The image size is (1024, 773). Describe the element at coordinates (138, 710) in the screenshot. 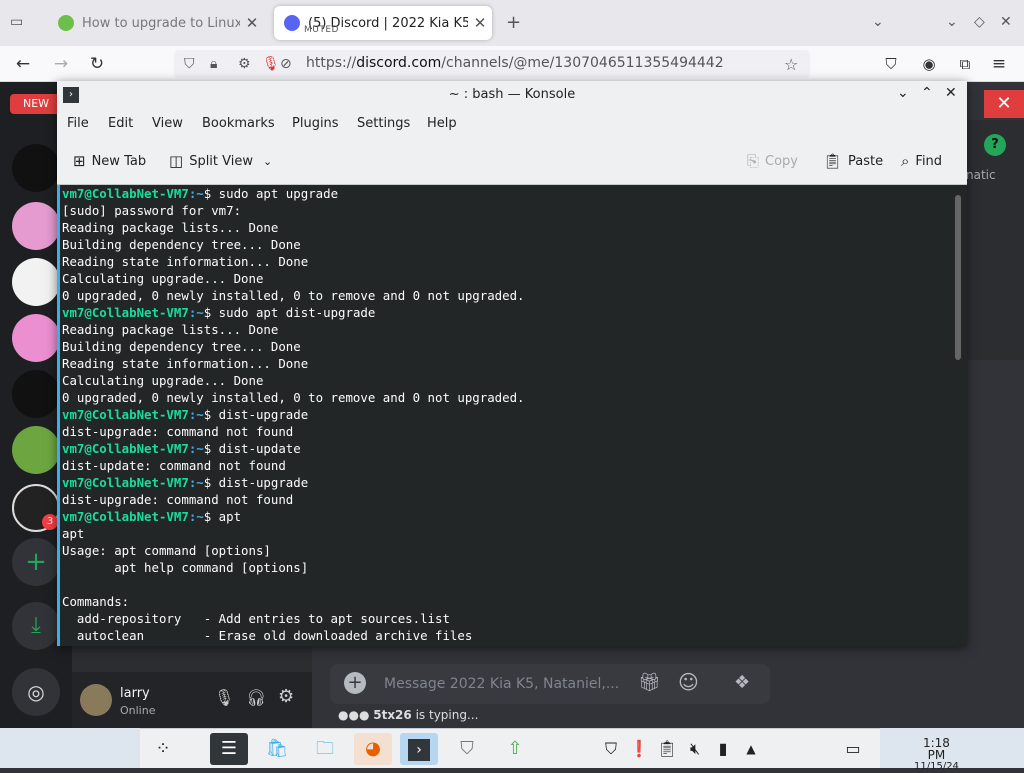

I see `user-status: Online` at that location.